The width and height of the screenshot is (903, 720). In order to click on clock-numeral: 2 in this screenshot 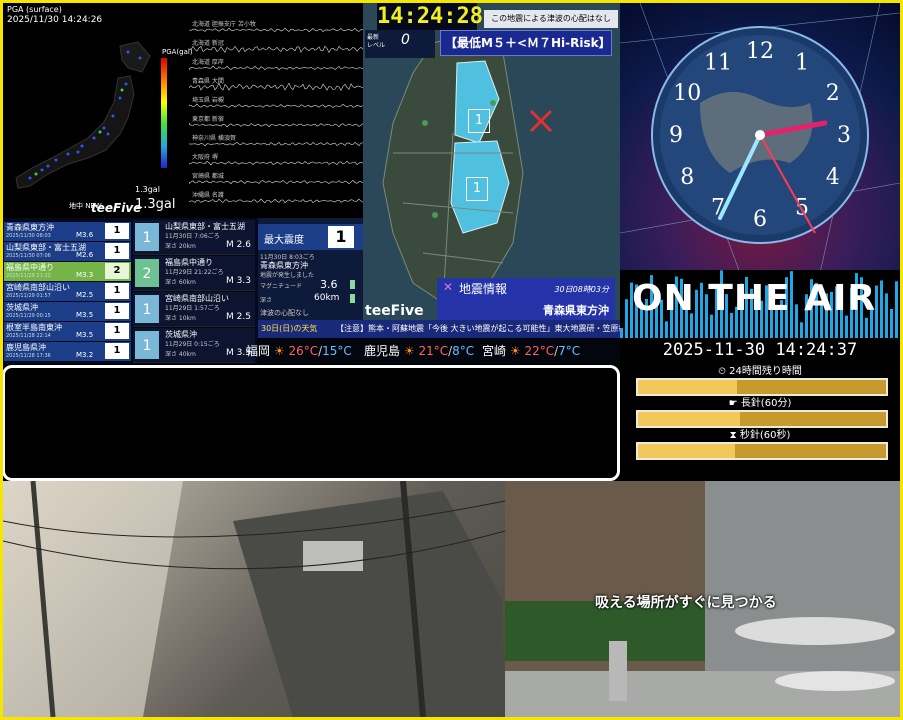, I will do `click(833, 93)`.